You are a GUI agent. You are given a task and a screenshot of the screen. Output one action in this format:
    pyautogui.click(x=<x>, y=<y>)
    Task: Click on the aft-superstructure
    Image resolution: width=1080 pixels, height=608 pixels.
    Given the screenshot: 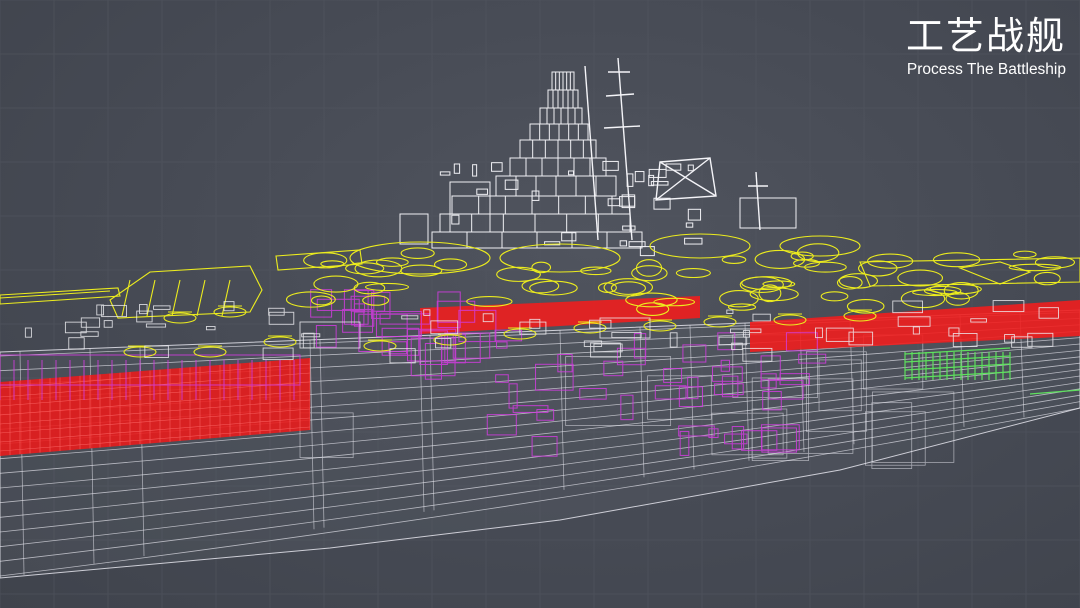 What is the action you would take?
    pyautogui.click(x=768, y=213)
    